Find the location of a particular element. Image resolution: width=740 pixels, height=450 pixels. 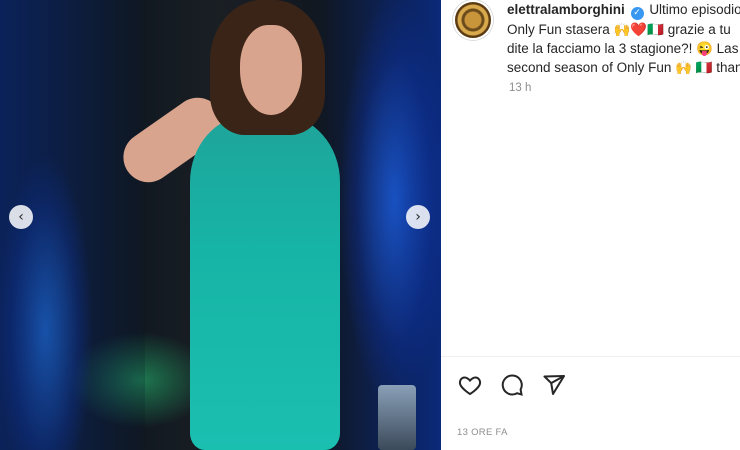

carousel-next-button: › is located at coordinates (418, 217).